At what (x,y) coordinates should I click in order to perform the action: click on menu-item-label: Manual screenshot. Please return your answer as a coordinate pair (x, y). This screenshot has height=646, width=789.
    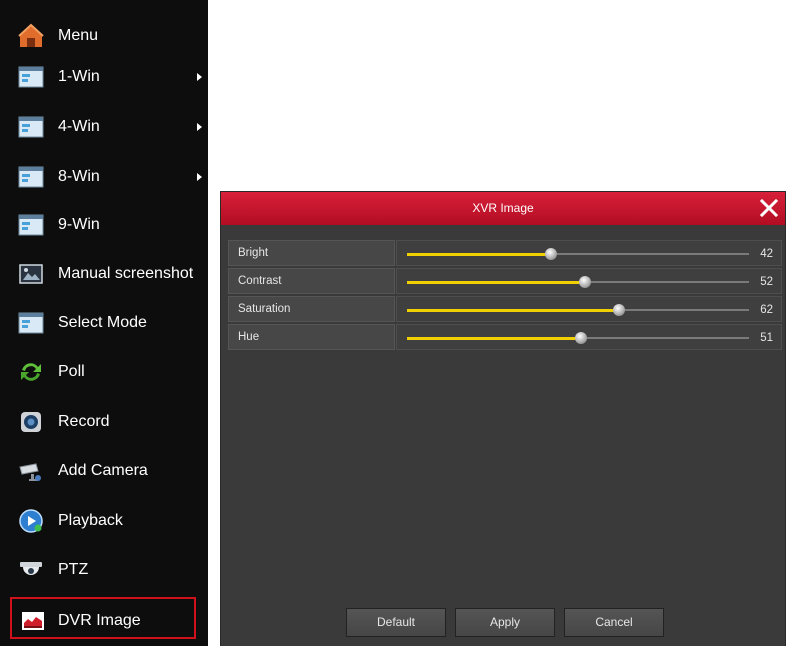
    Looking at the image, I should click on (126, 273).